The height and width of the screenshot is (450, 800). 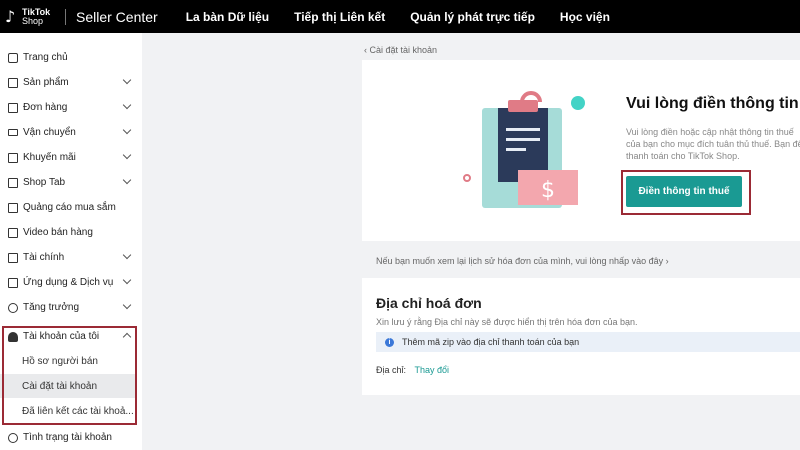 I want to click on billing-address-title: Địa chỉ hoá đơn, so click(x=429, y=303).